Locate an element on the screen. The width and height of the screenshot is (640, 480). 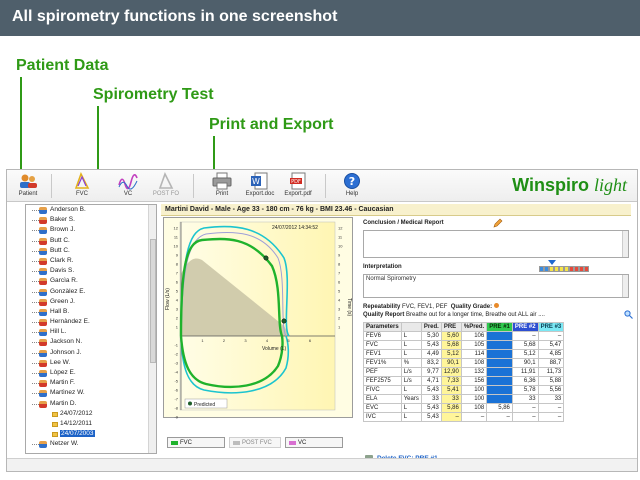
table-cell: 5,30 is located at coordinates (431, 336).